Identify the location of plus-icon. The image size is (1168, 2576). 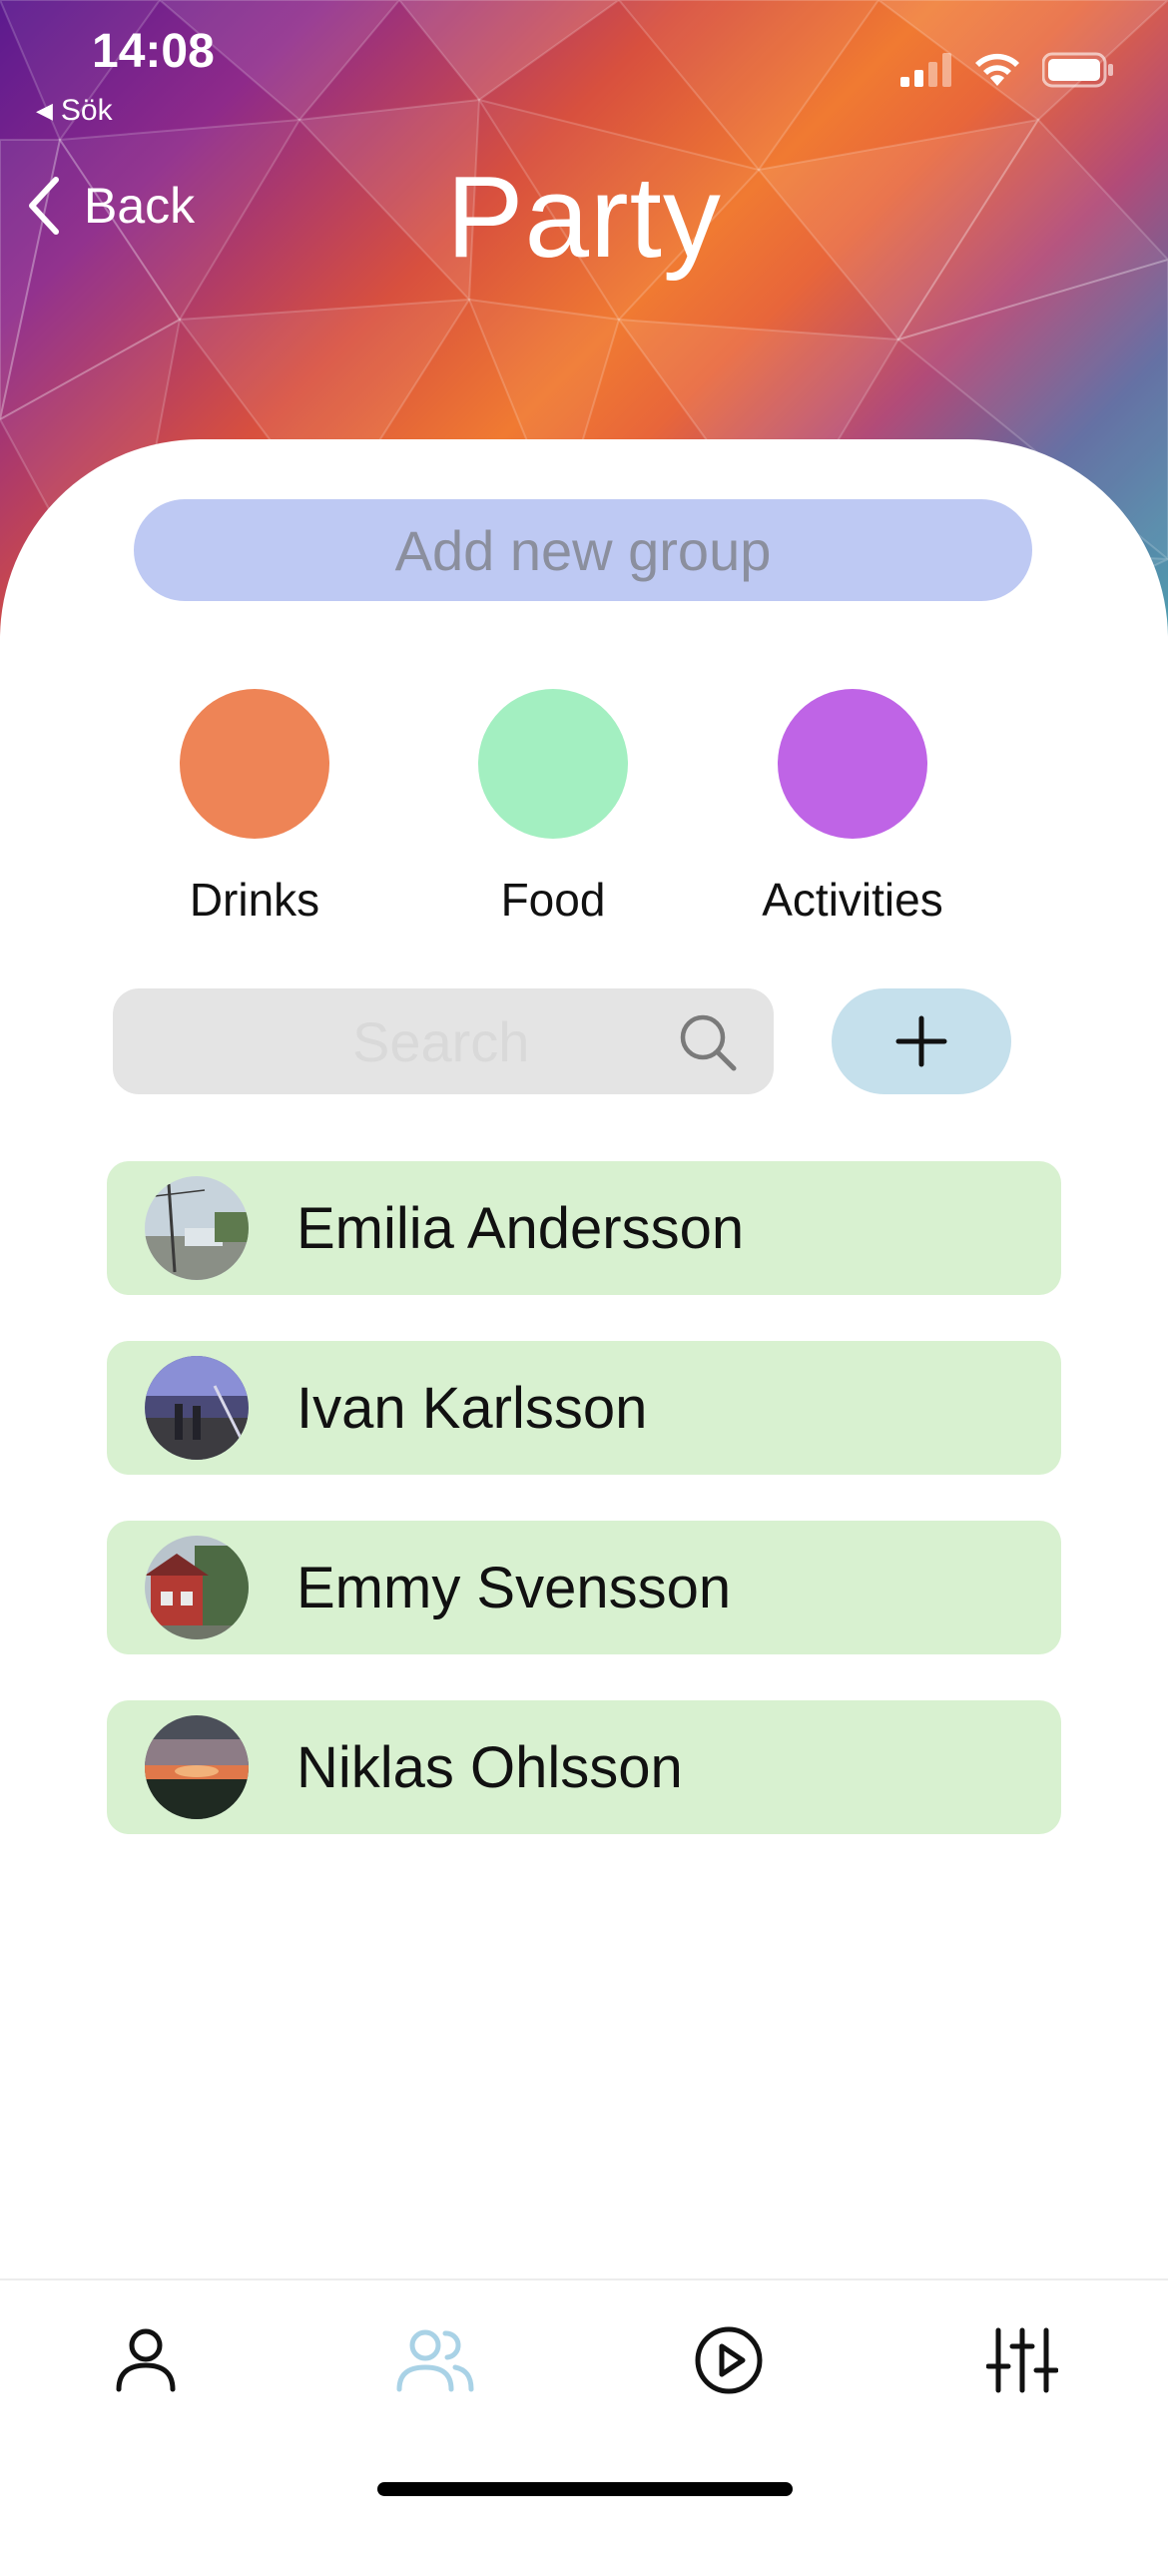
(921, 1041).